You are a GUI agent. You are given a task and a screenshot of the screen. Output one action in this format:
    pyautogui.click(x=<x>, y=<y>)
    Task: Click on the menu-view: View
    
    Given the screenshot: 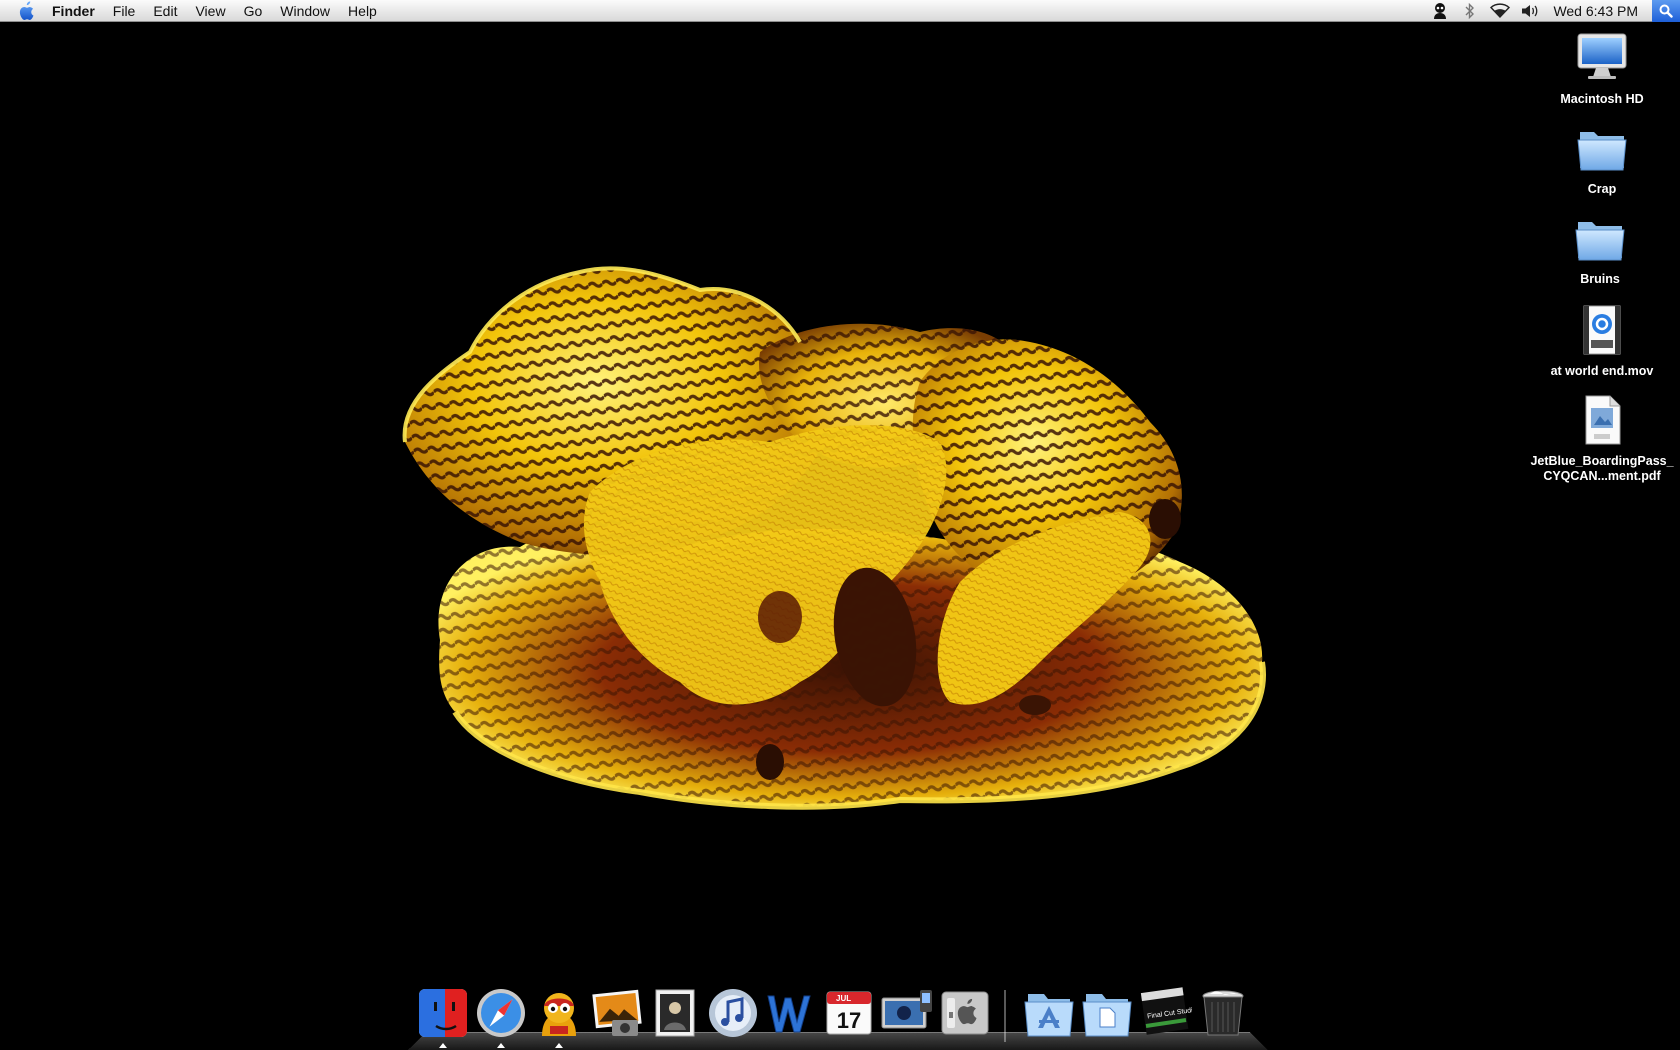 What is the action you would take?
    pyautogui.click(x=210, y=11)
    